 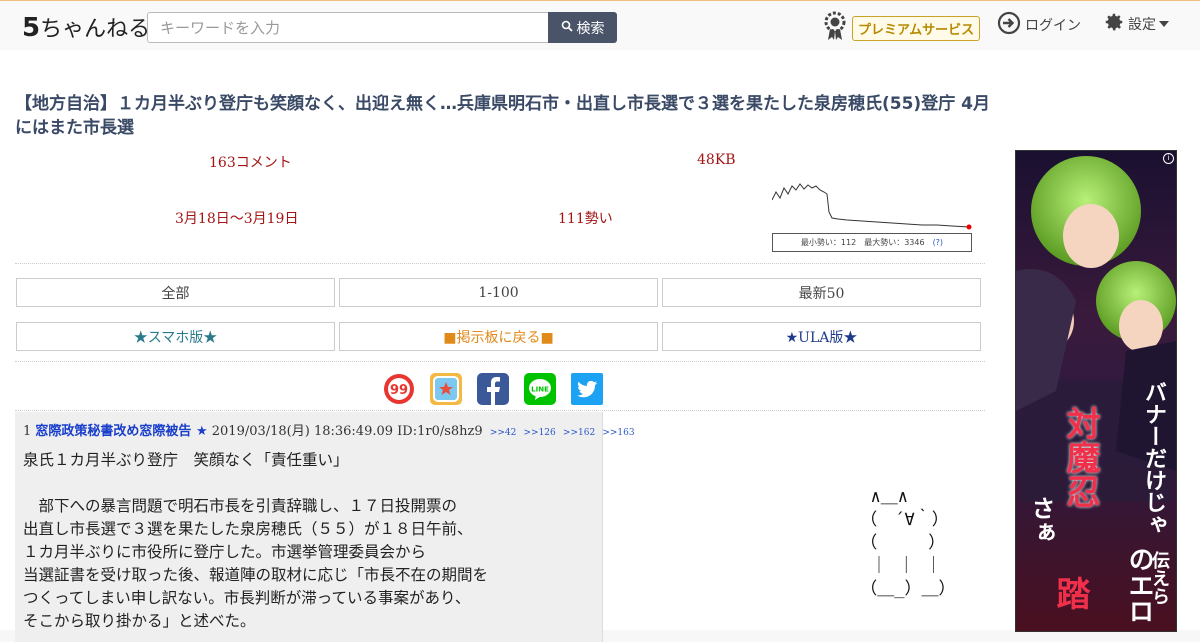 I want to click on post-id: ID:1r0/s8hz9, so click(x=440, y=431).